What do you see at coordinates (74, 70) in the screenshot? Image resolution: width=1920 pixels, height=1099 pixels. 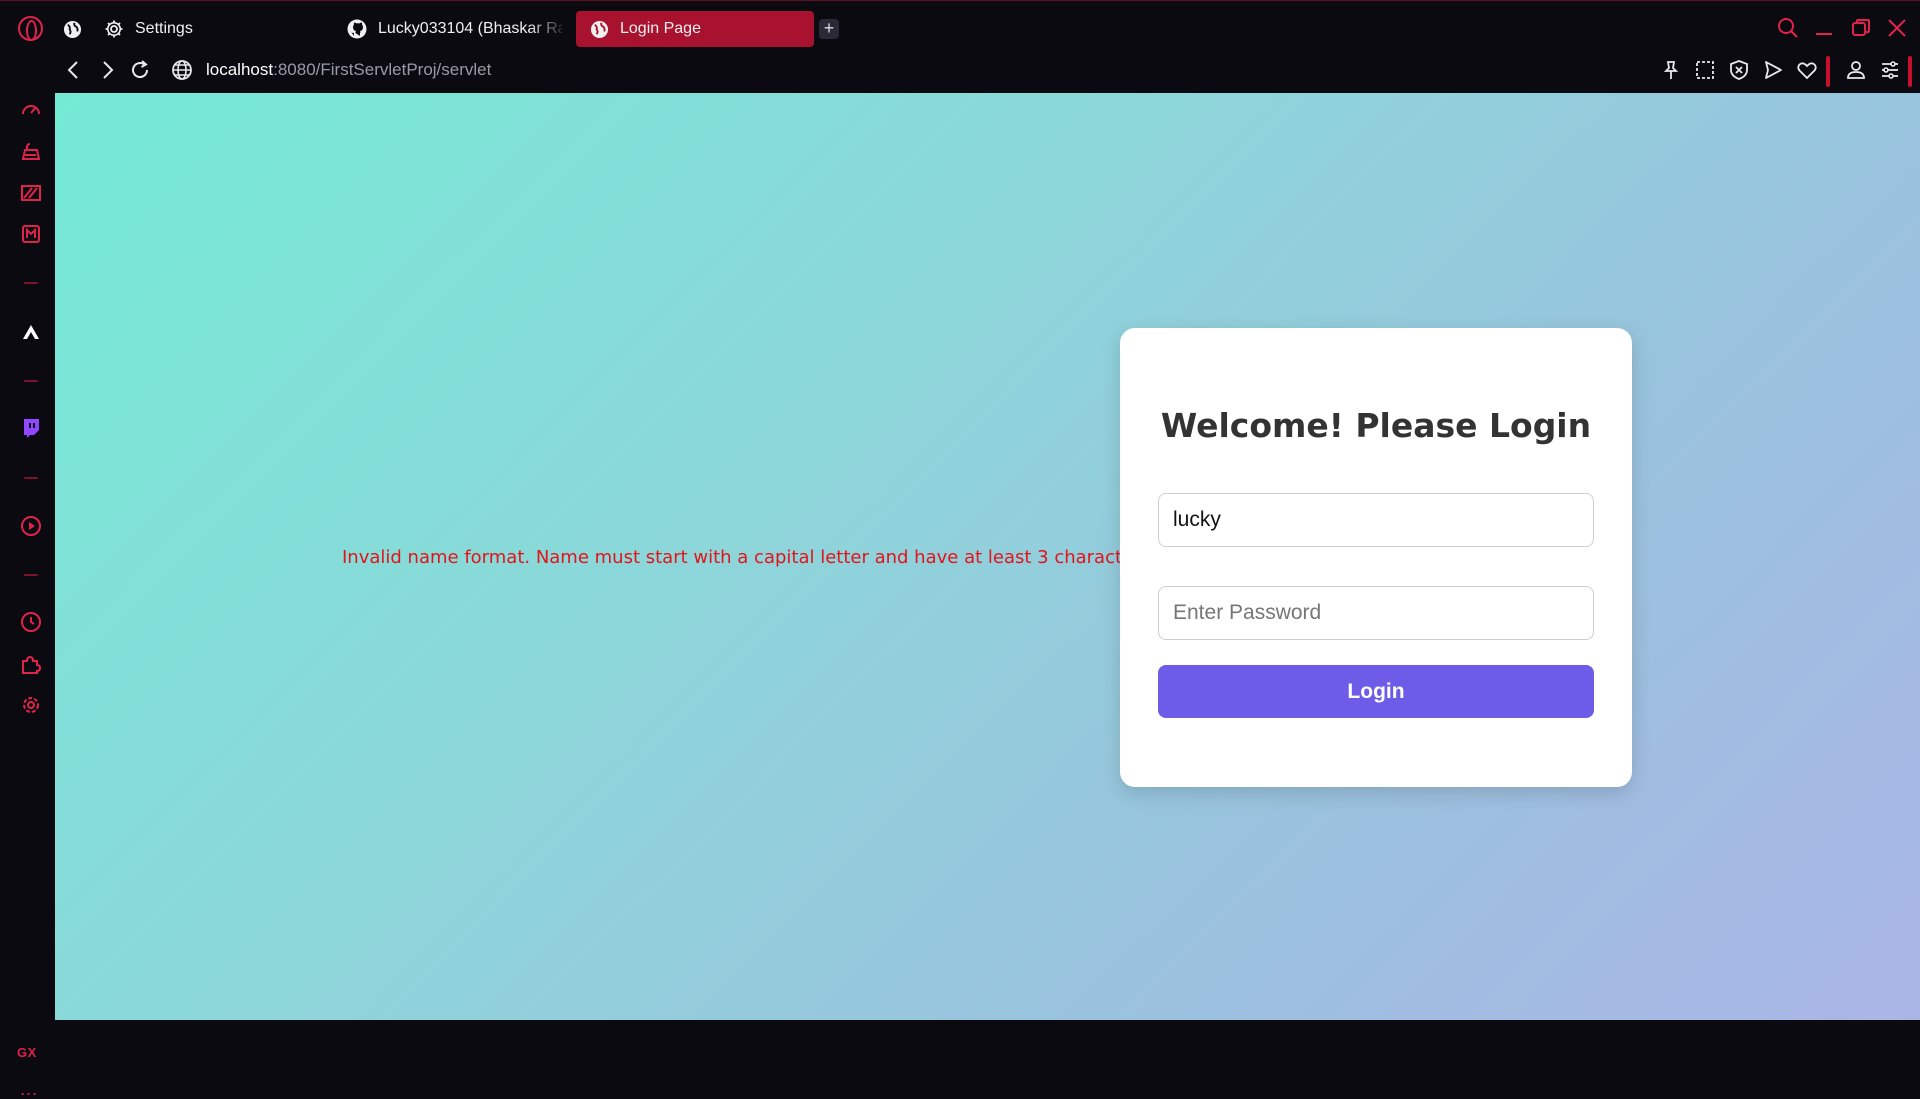 I see `back-icon` at bounding box center [74, 70].